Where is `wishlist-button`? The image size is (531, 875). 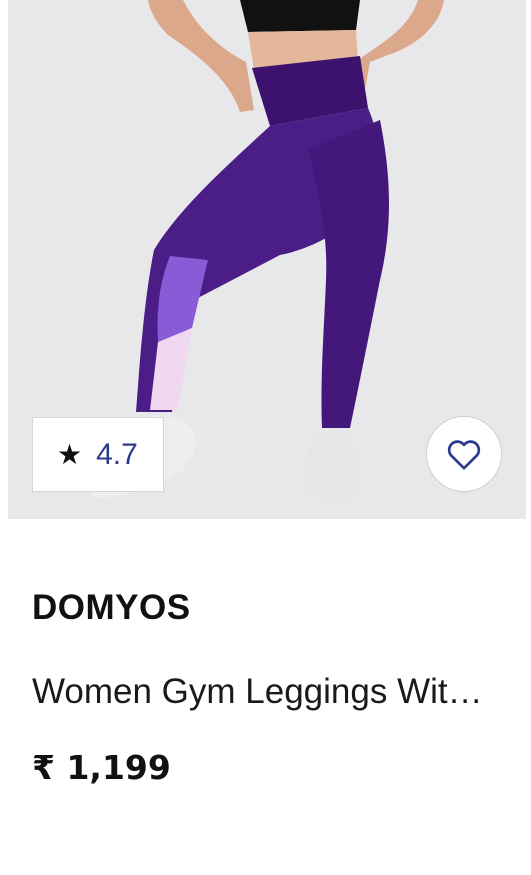 wishlist-button is located at coordinates (464, 454).